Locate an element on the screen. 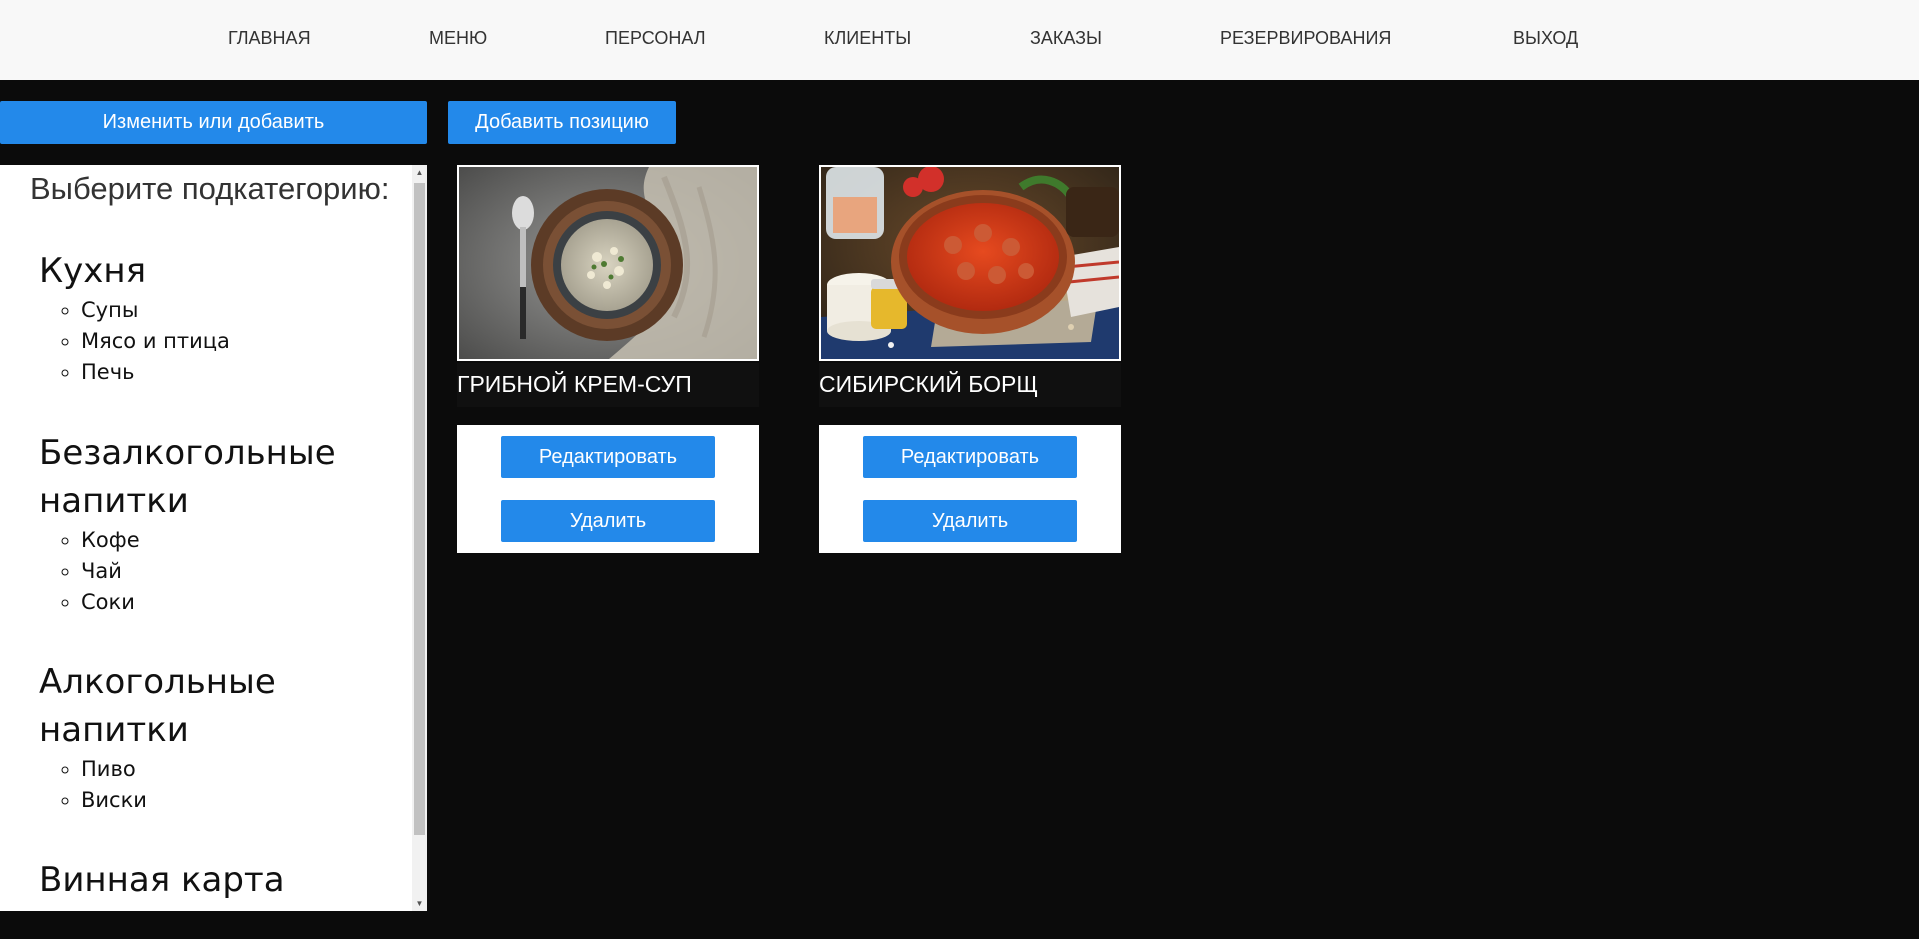  sidebar-heading: Выберите подкатегорию: is located at coordinates (210, 188).